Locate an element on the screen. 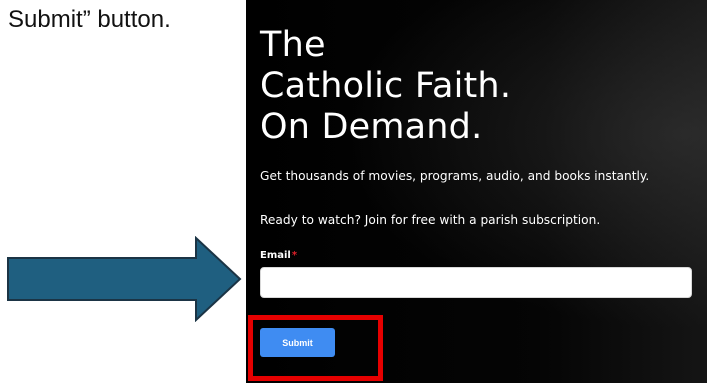  email-label: Email* is located at coordinates (278, 255).